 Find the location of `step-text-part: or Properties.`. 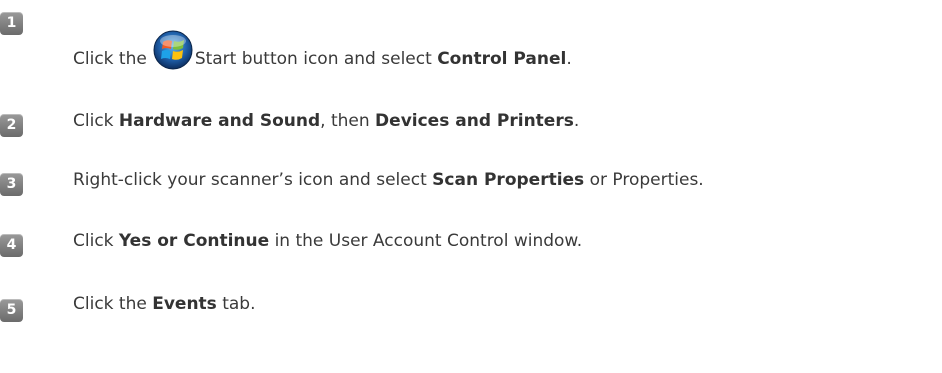

step-text-part: or Properties. is located at coordinates (646, 180).